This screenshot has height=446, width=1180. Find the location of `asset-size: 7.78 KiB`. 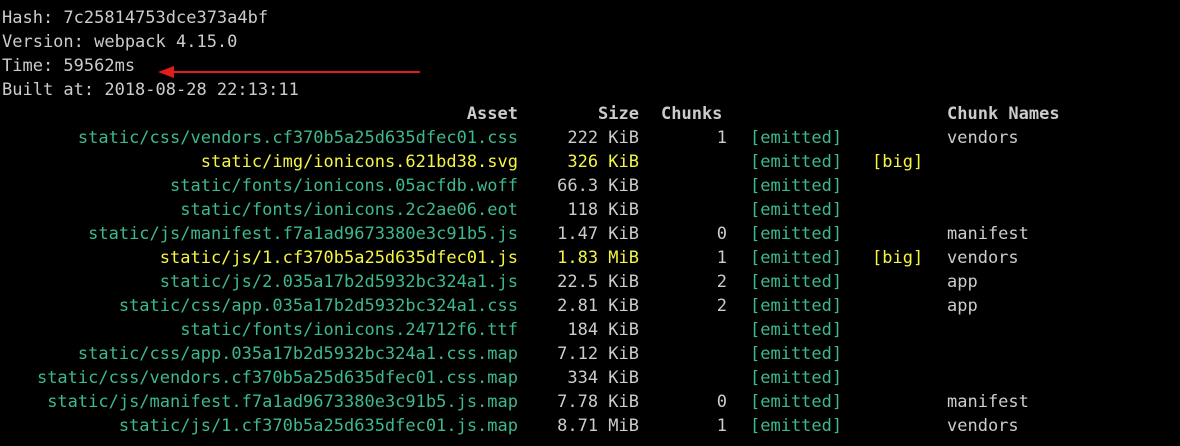

asset-size: 7.78 KiB is located at coordinates (598, 402).